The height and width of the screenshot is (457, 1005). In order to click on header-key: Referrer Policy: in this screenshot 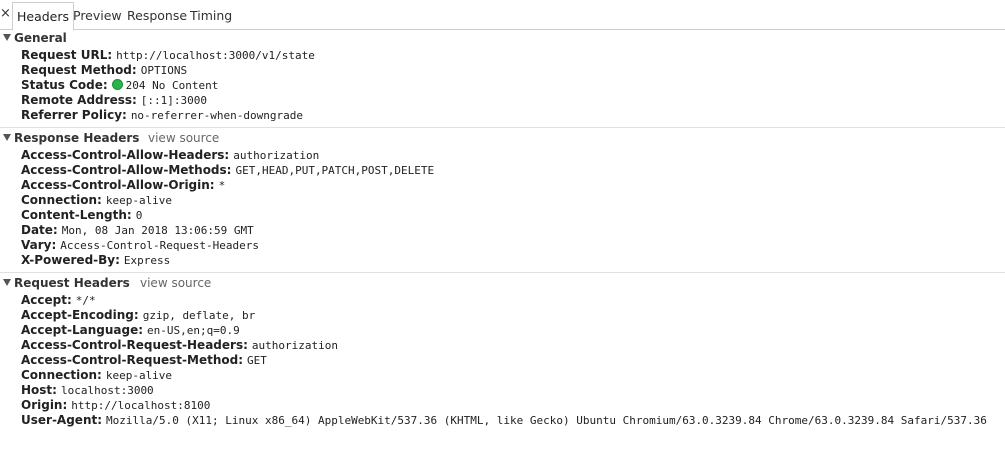, I will do `click(74, 115)`.